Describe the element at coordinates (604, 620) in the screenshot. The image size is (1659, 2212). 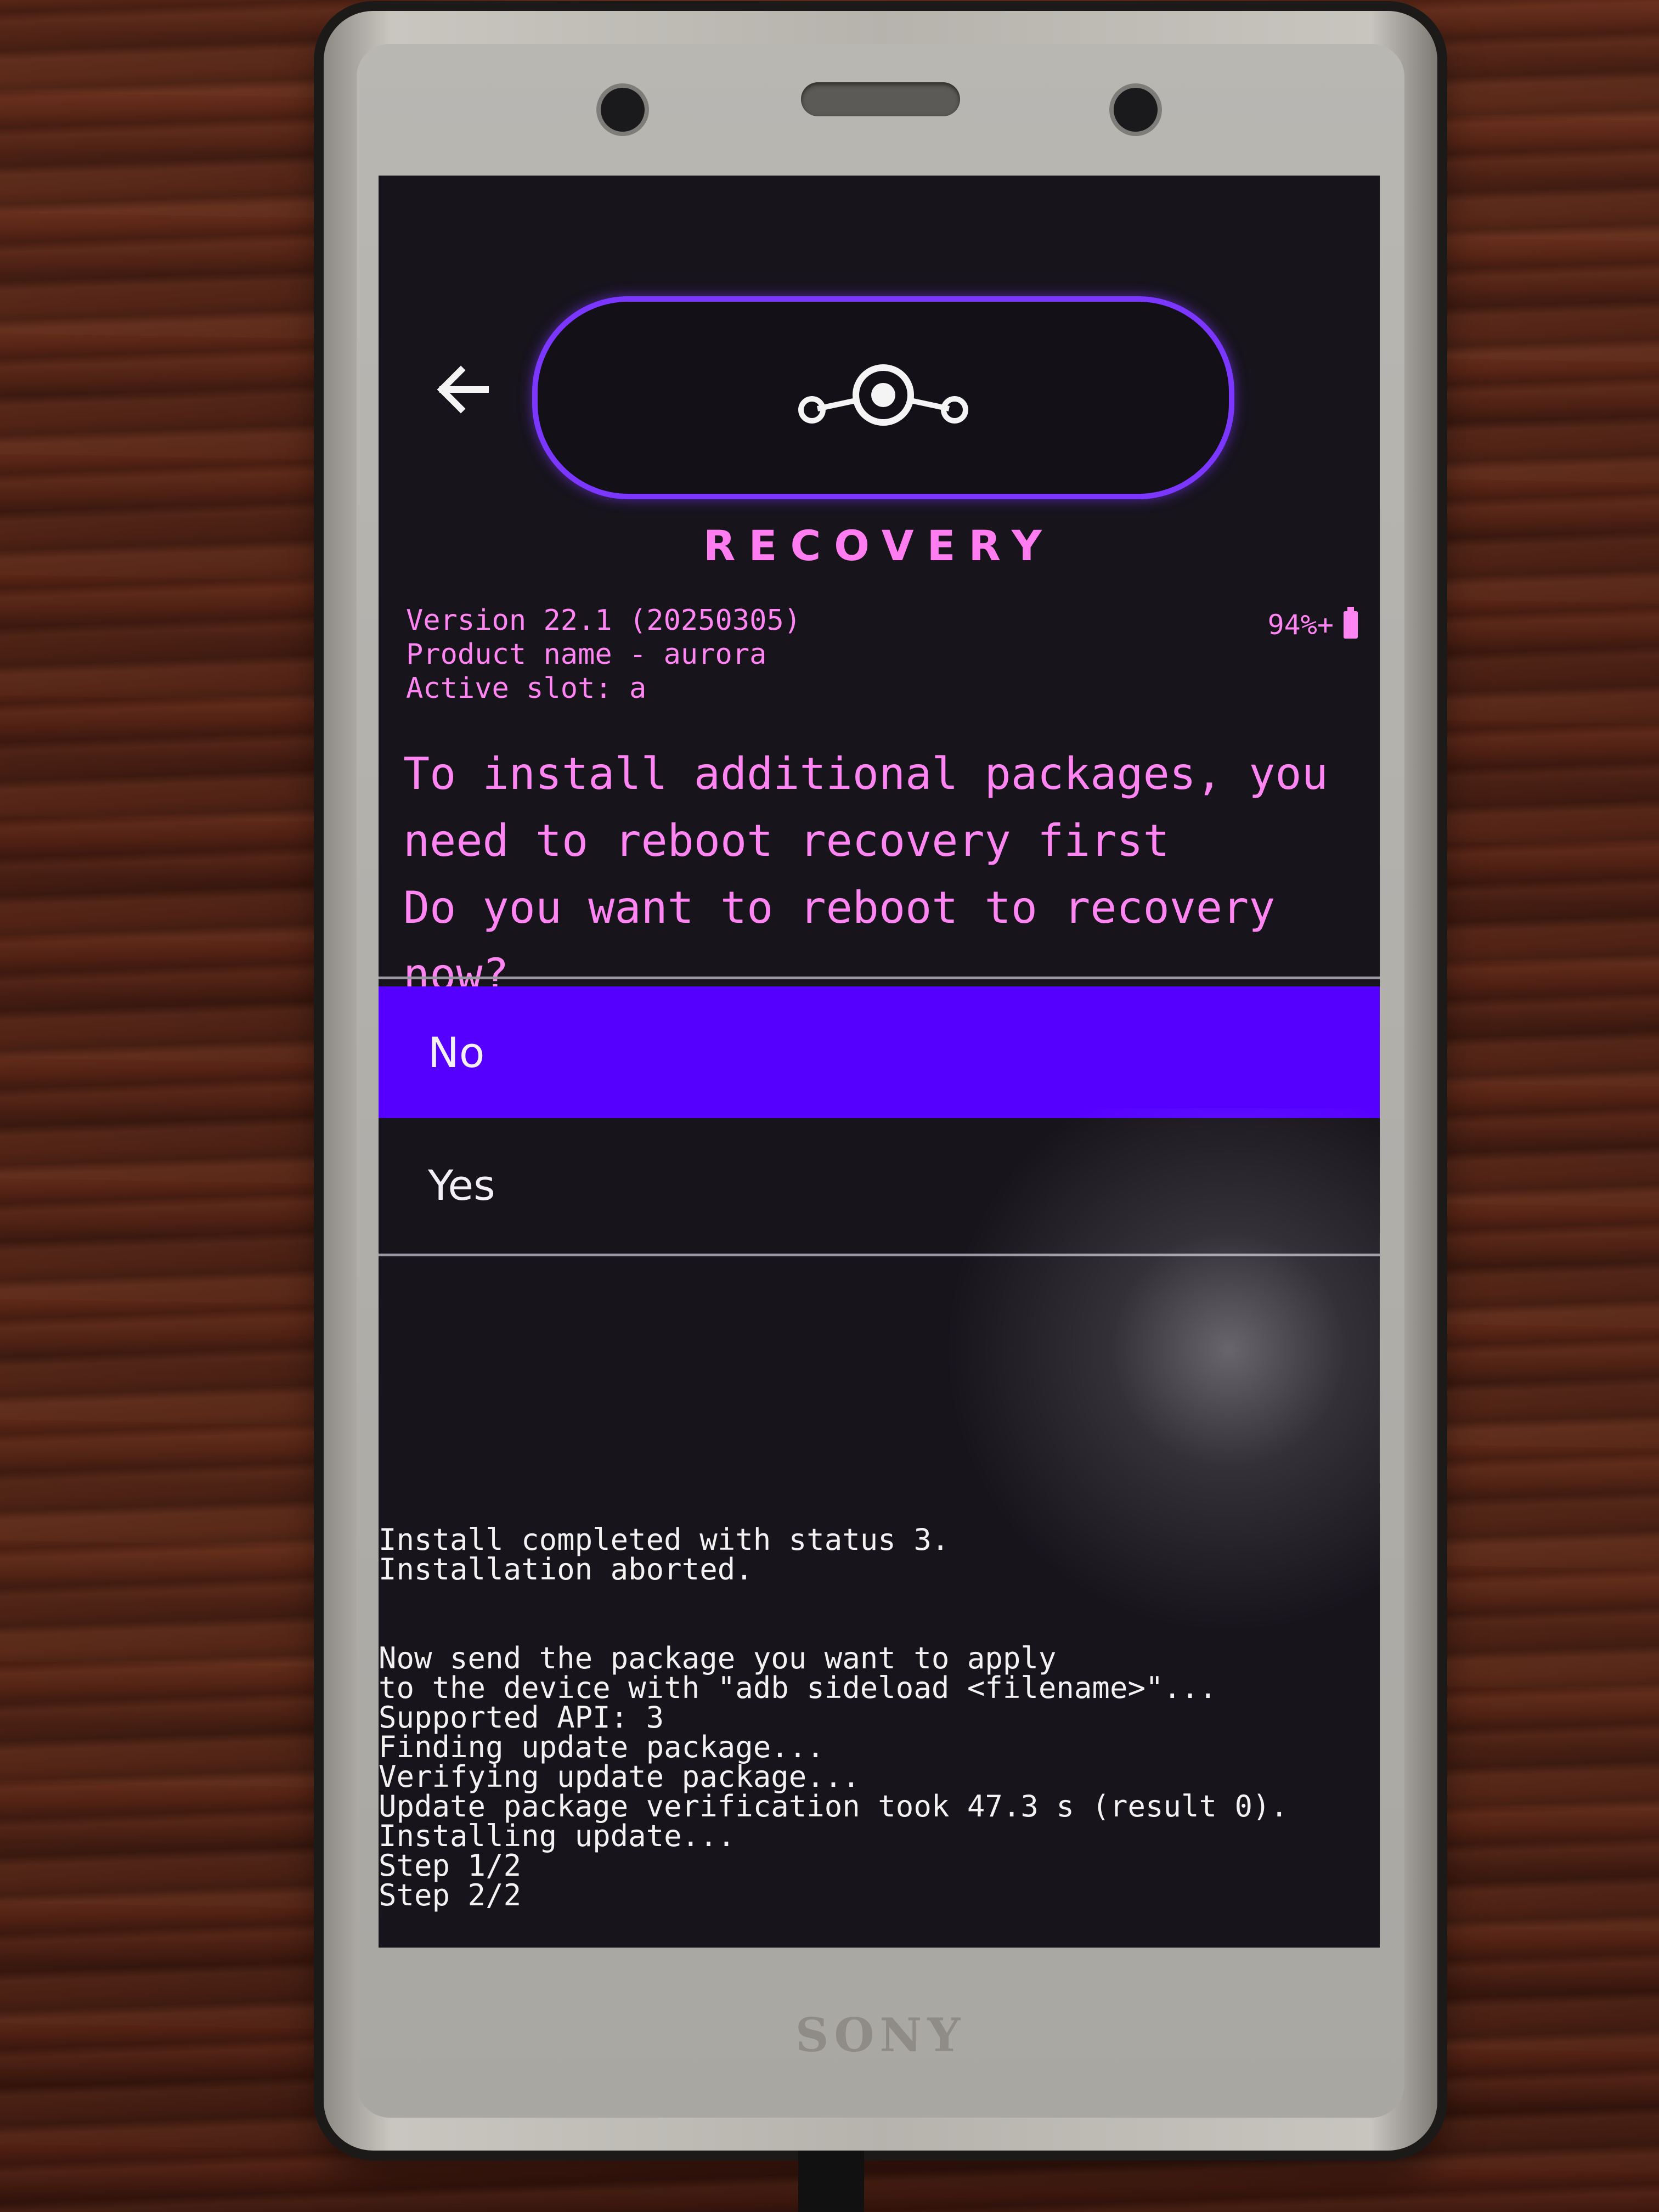
I see `version-text: Version 22.1 (20250305)` at that location.